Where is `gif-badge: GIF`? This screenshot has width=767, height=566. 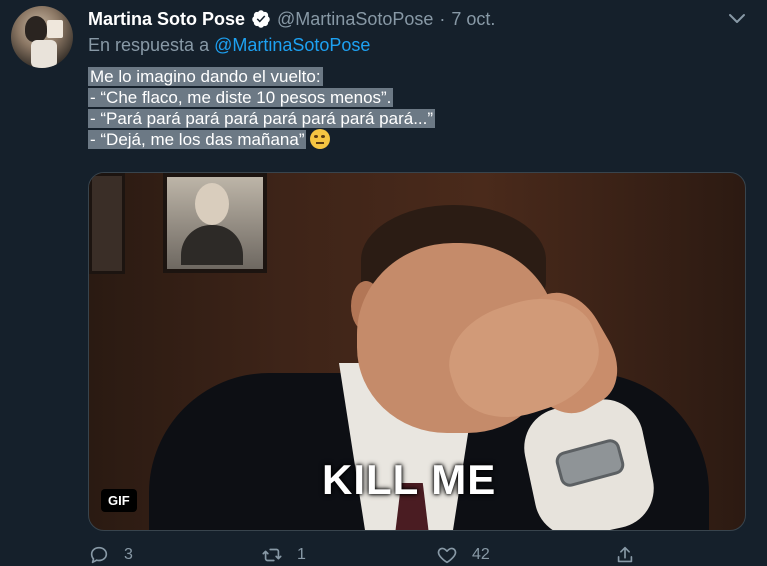 gif-badge: GIF is located at coordinates (119, 500).